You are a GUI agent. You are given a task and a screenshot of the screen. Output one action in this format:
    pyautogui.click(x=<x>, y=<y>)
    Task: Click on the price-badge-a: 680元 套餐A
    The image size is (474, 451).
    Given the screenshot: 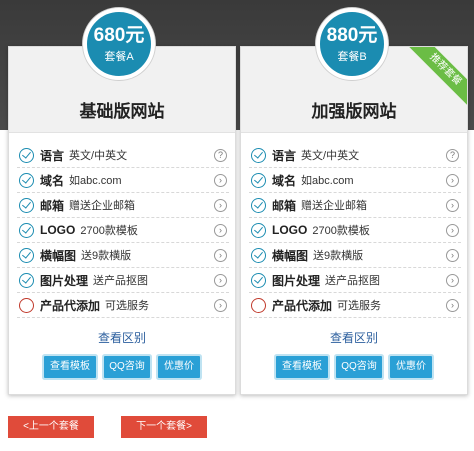 What is the action you would take?
    pyautogui.click(x=119, y=44)
    